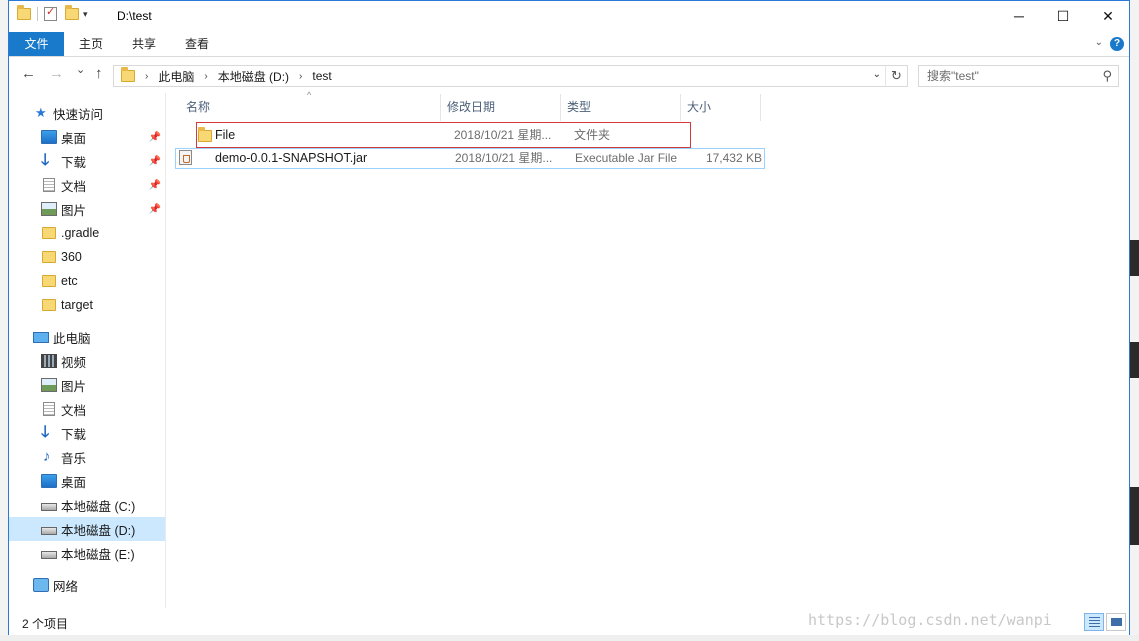  I want to click on column-header-type: 类型, so click(621, 107).